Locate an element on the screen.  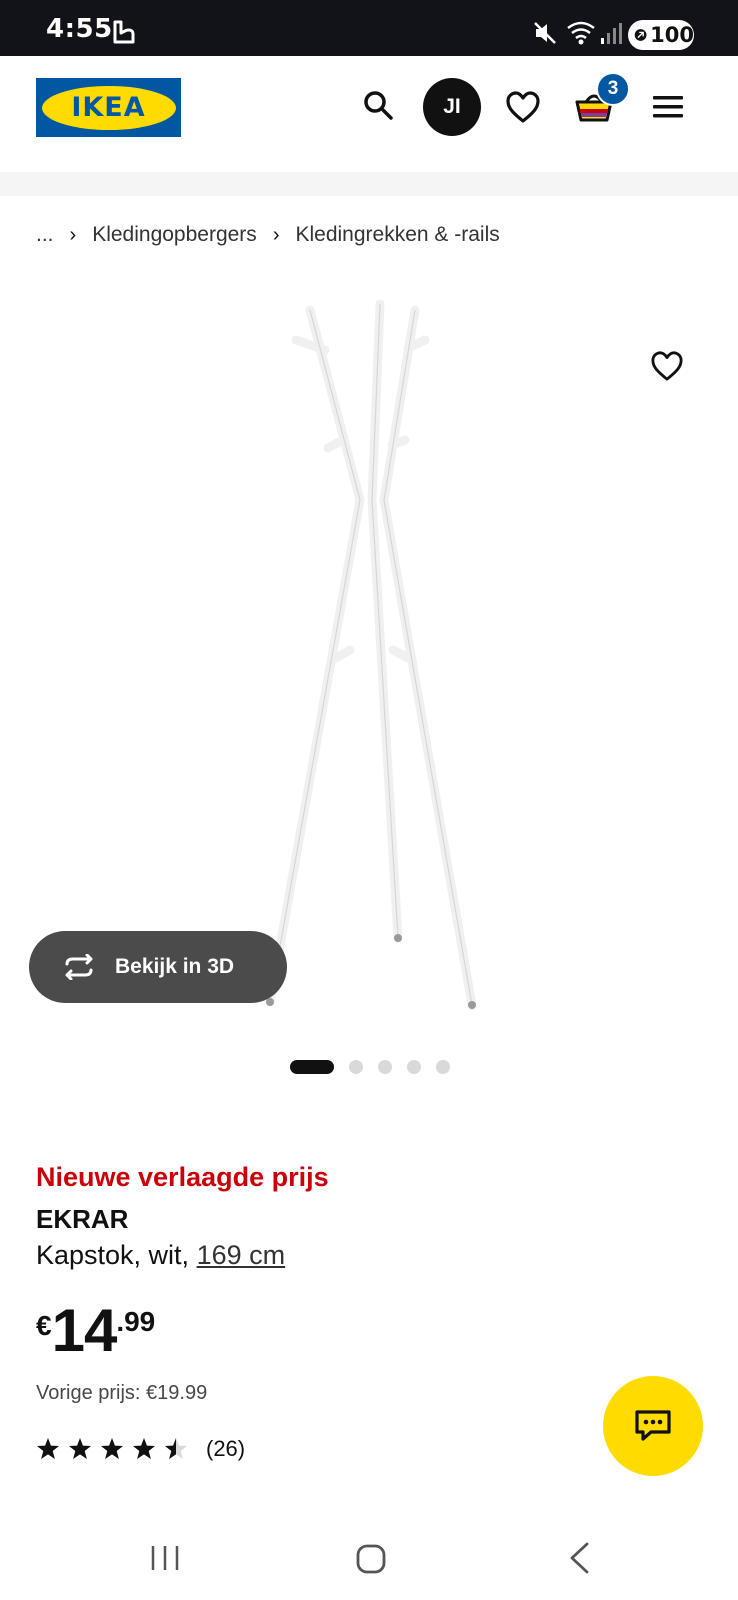
site-header: IKEA JI 3 is located at coordinates (369, 114).